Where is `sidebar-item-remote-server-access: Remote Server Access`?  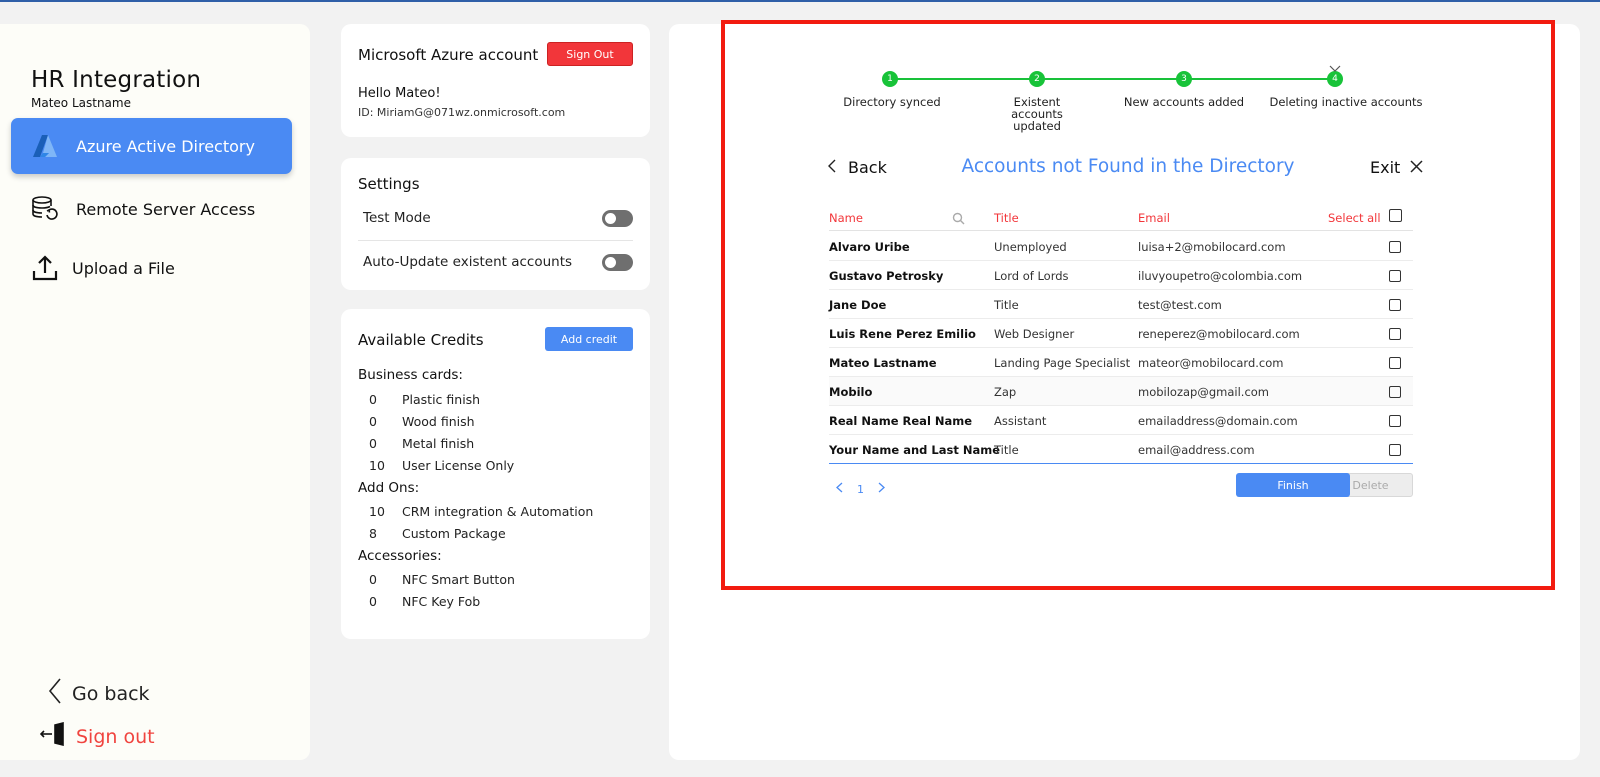 sidebar-item-remote-server-access: Remote Server Access is located at coordinates (151, 209).